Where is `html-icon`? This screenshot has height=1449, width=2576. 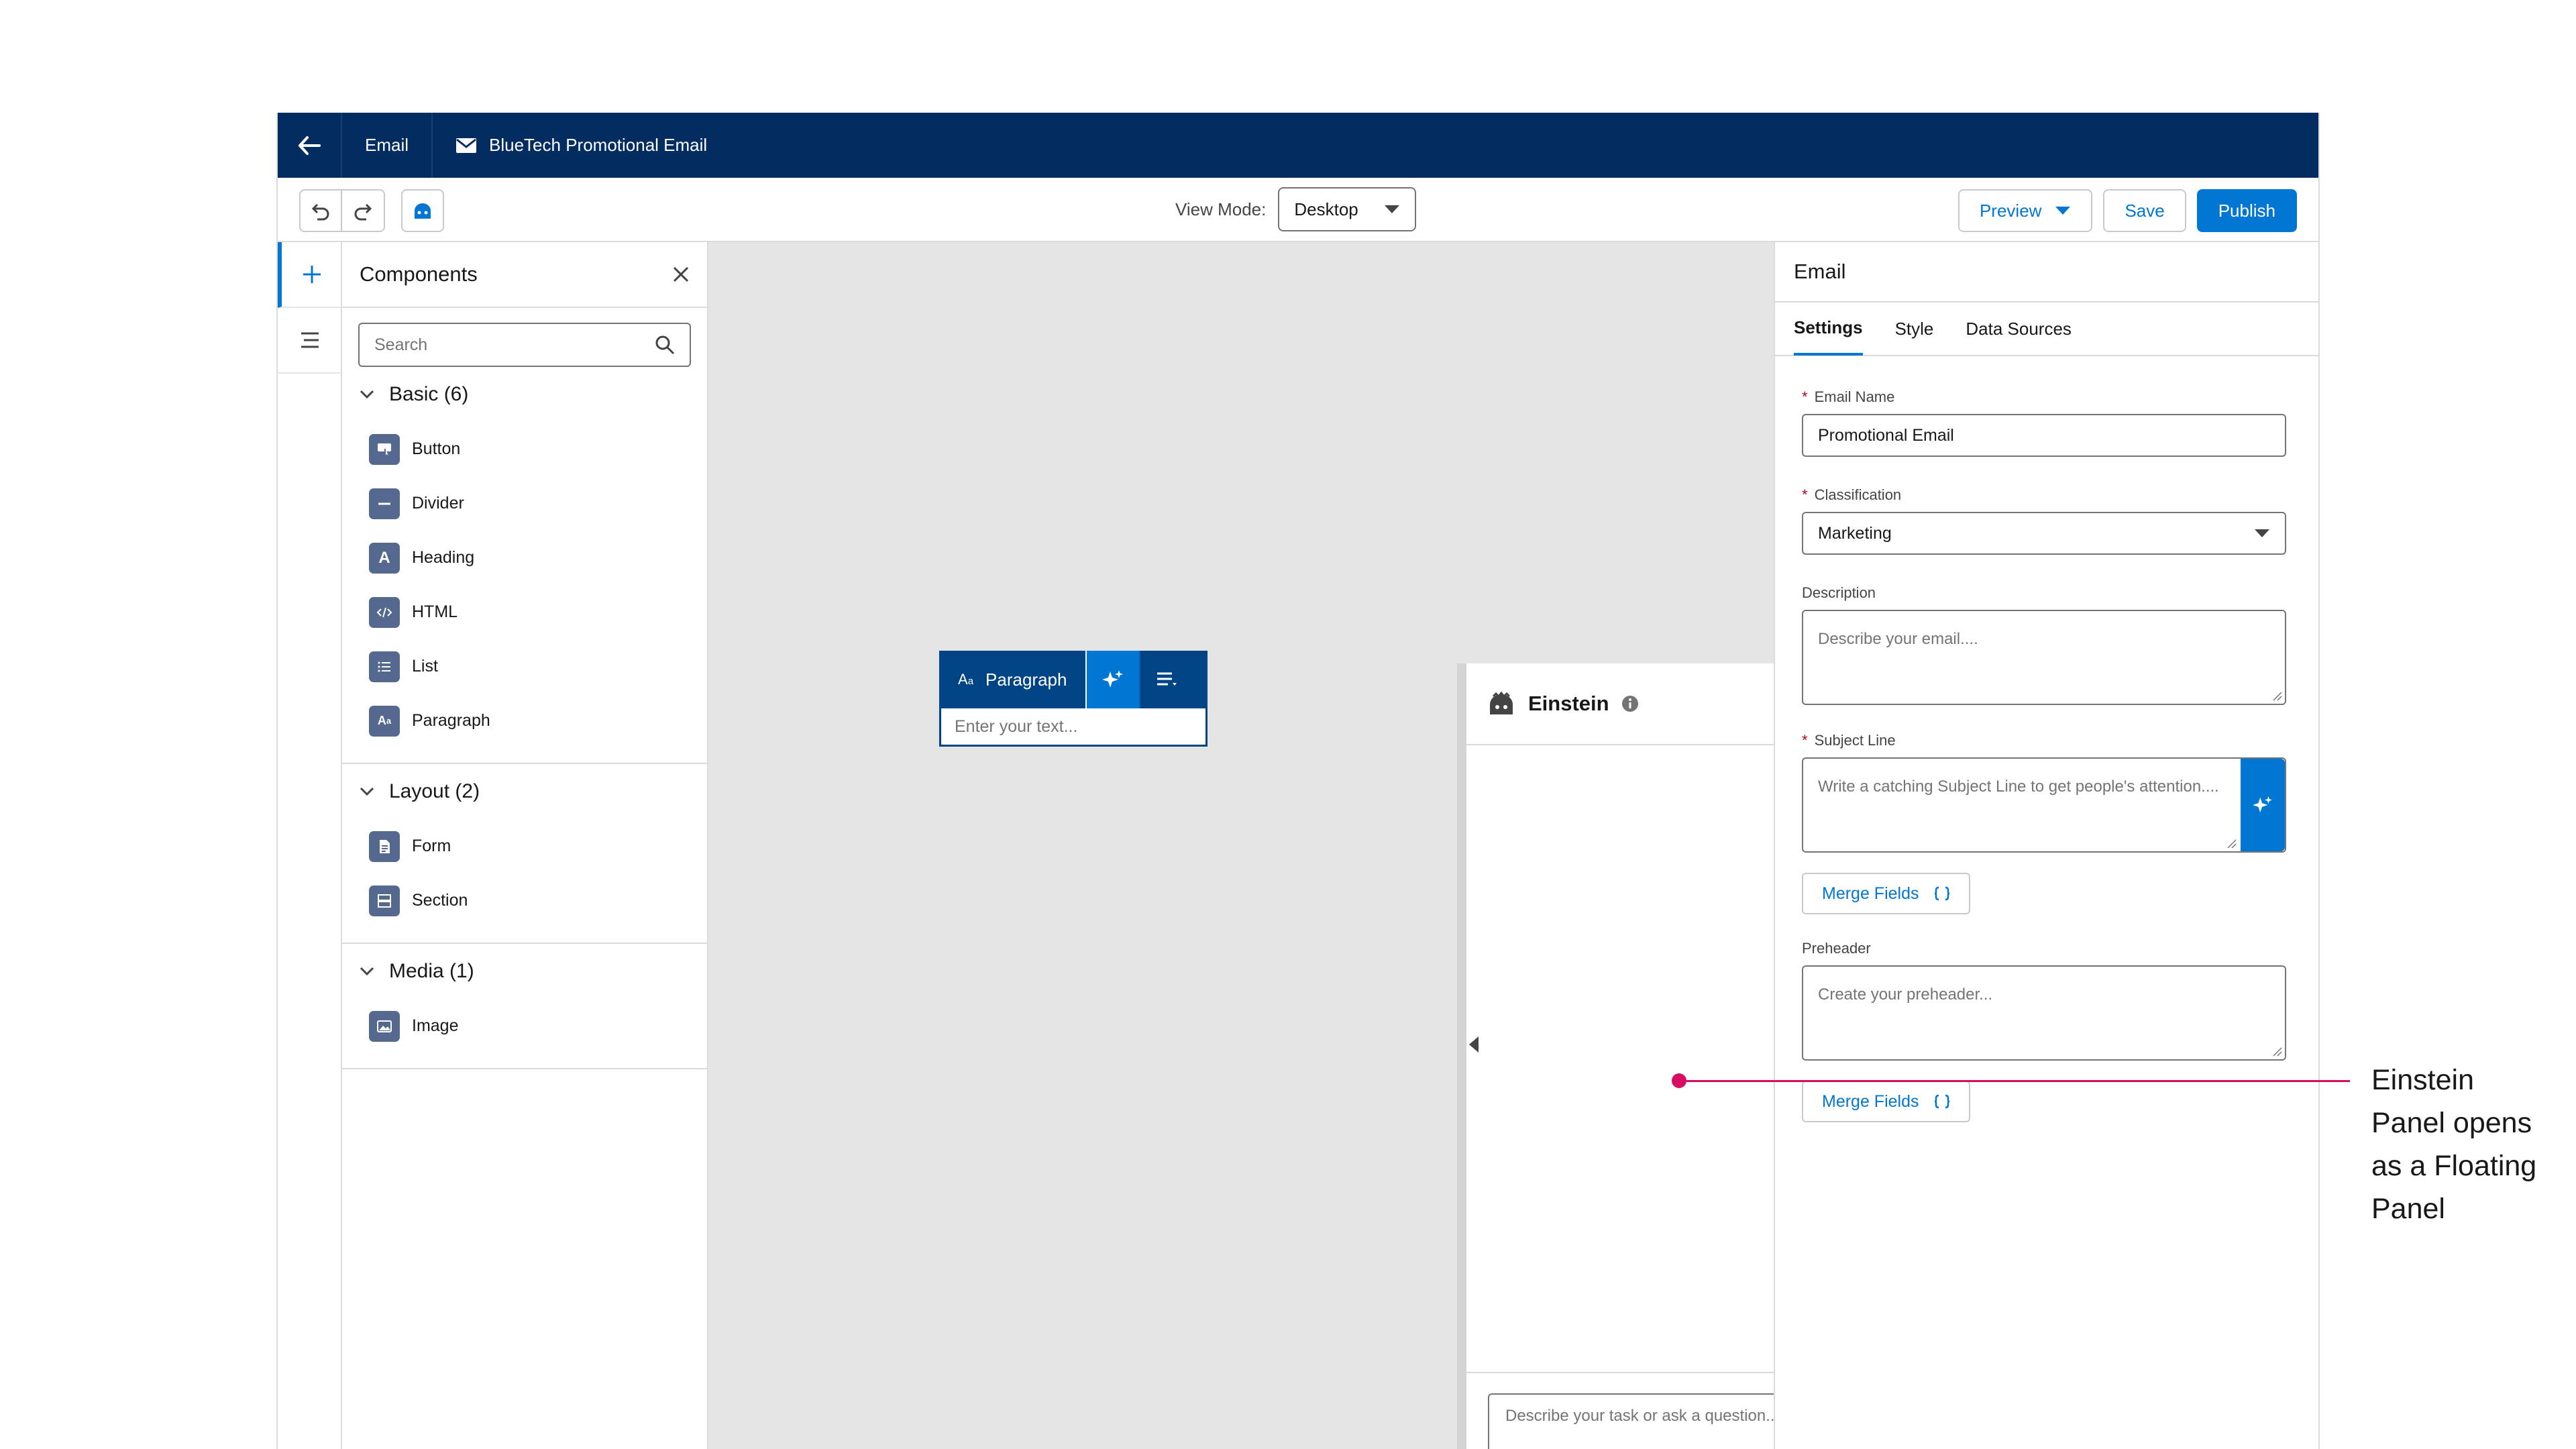 html-icon is located at coordinates (384, 612).